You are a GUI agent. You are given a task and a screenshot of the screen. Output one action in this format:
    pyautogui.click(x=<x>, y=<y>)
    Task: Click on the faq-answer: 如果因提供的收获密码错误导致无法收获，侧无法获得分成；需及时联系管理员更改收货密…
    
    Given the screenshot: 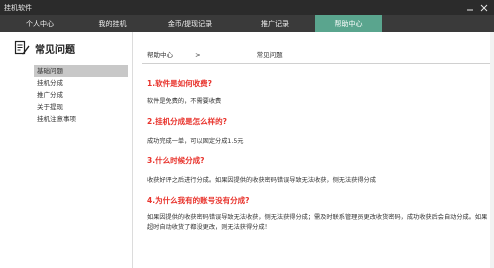 What is the action you would take?
    pyautogui.click(x=317, y=222)
    